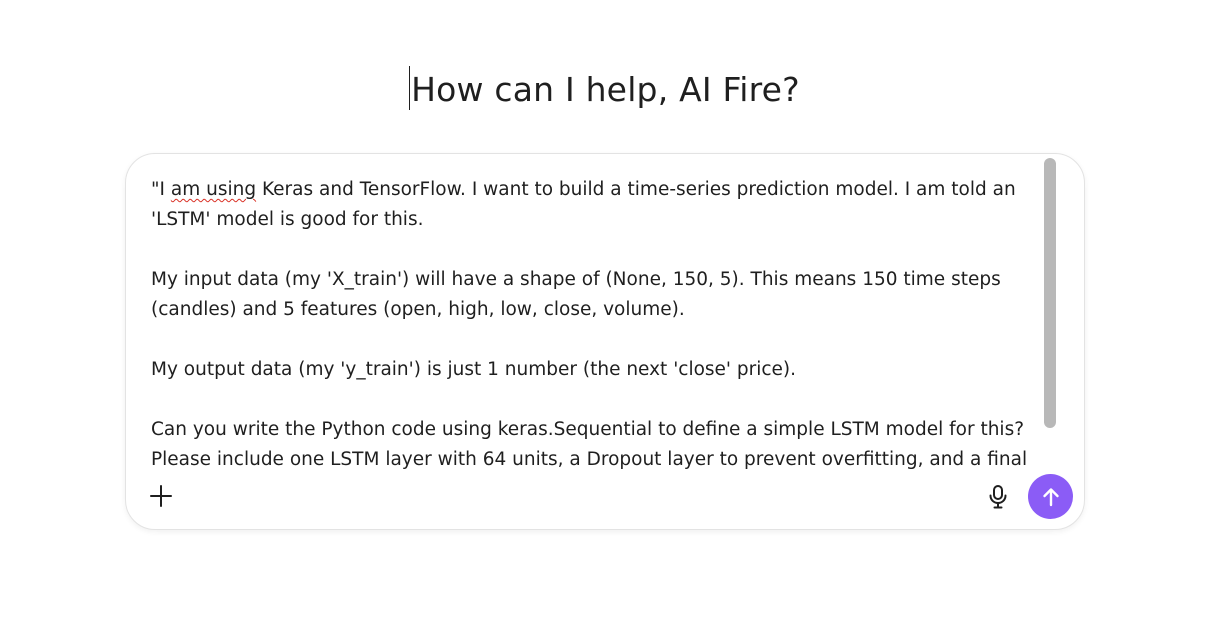  Describe the element at coordinates (213, 189) in the screenshot. I see `spellcheck-flagged-text: am using` at that location.